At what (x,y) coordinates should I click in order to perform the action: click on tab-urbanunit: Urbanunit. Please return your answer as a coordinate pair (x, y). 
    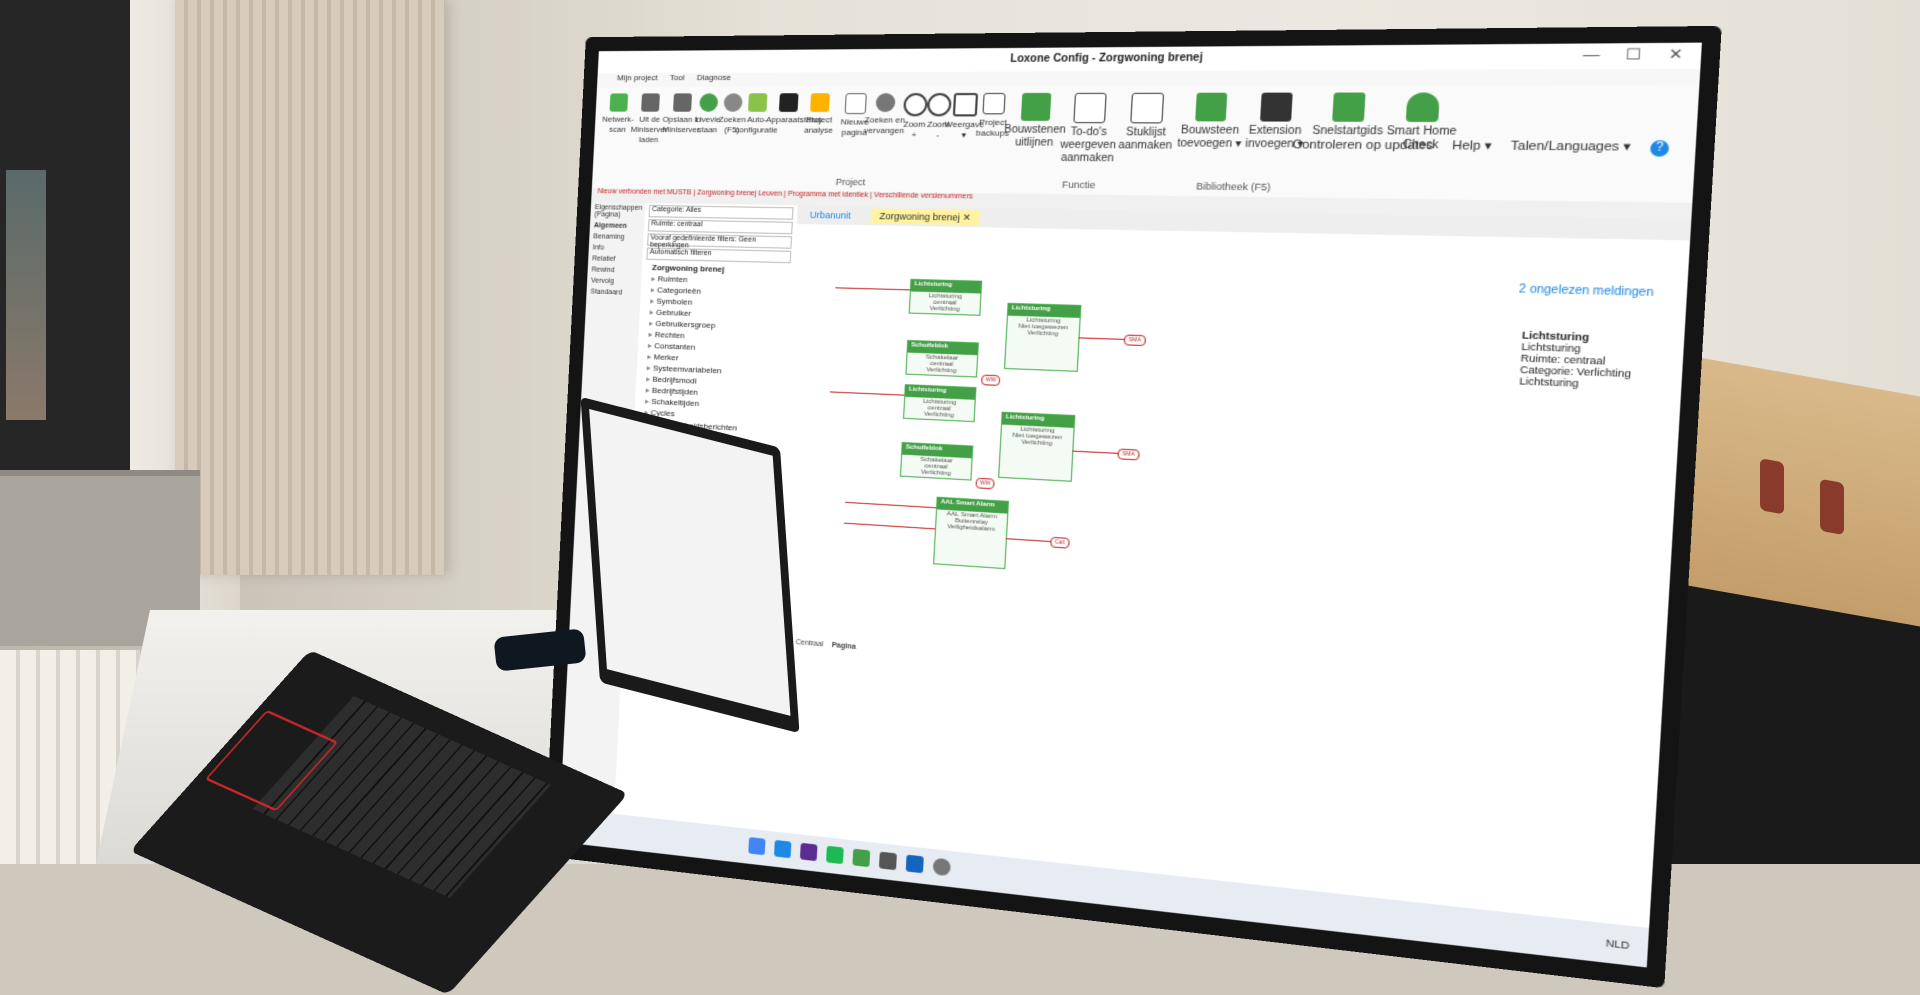
    Looking at the image, I should click on (830, 215).